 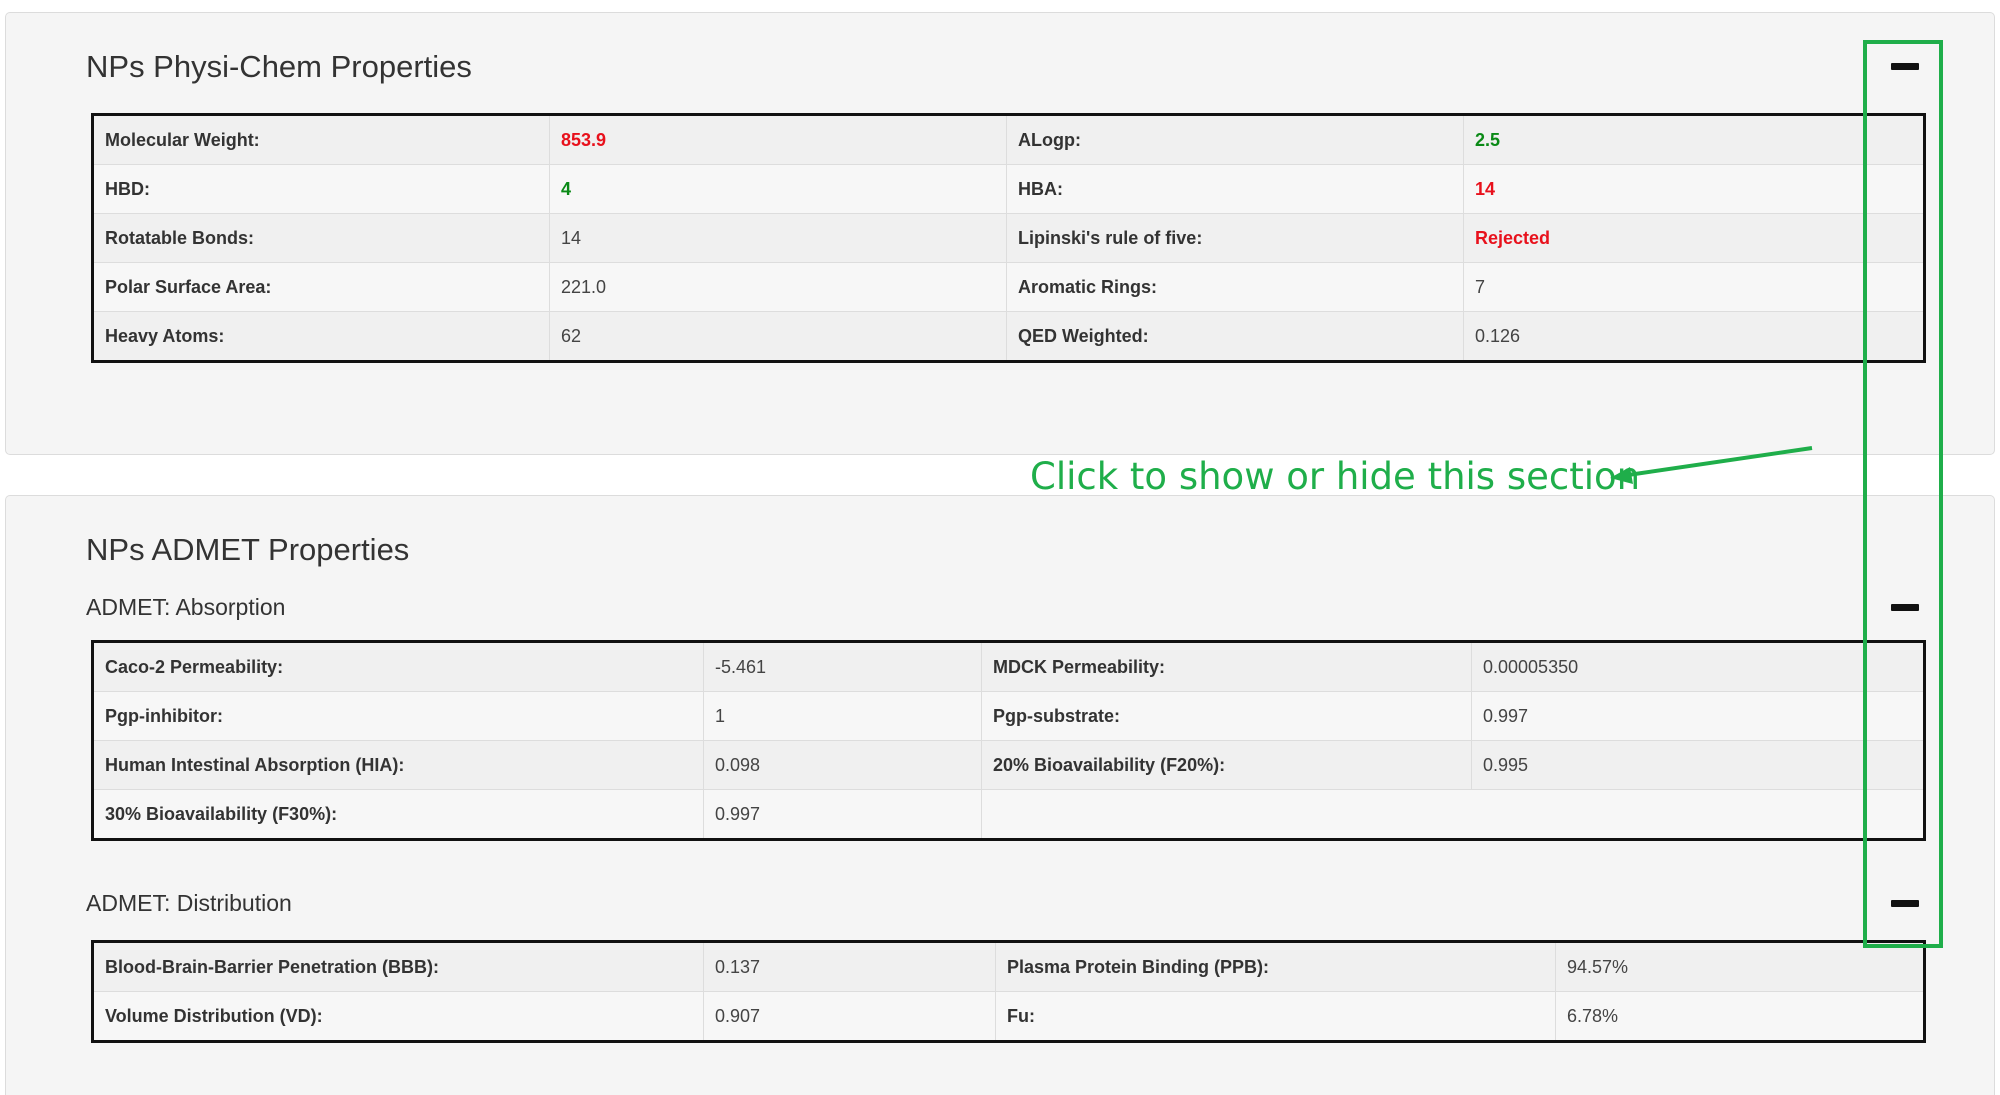 I want to click on distribution-section-title: ADMET: Distribution, so click(x=189, y=903).